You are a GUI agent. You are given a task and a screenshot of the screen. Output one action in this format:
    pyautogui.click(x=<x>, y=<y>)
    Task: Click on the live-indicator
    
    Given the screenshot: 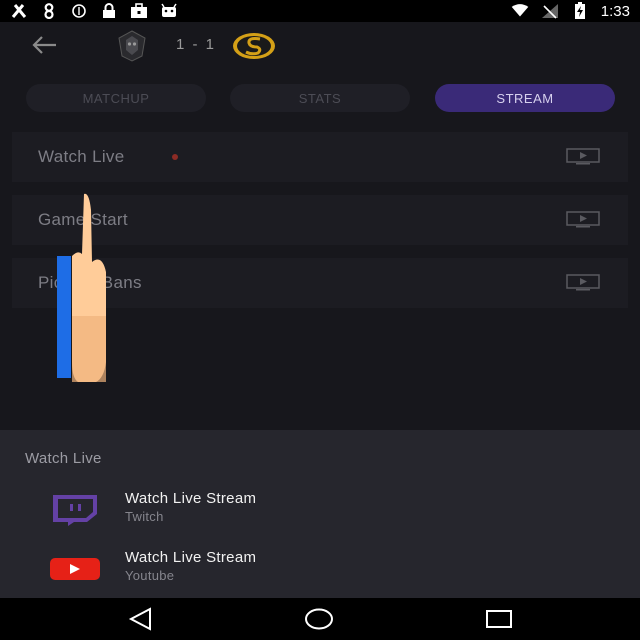 What is the action you would take?
    pyautogui.click(x=175, y=157)
    